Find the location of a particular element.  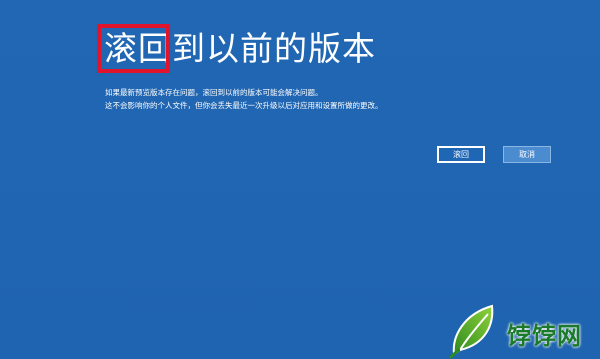

cancel-button: 取消 is located at coordinates (527, 154).